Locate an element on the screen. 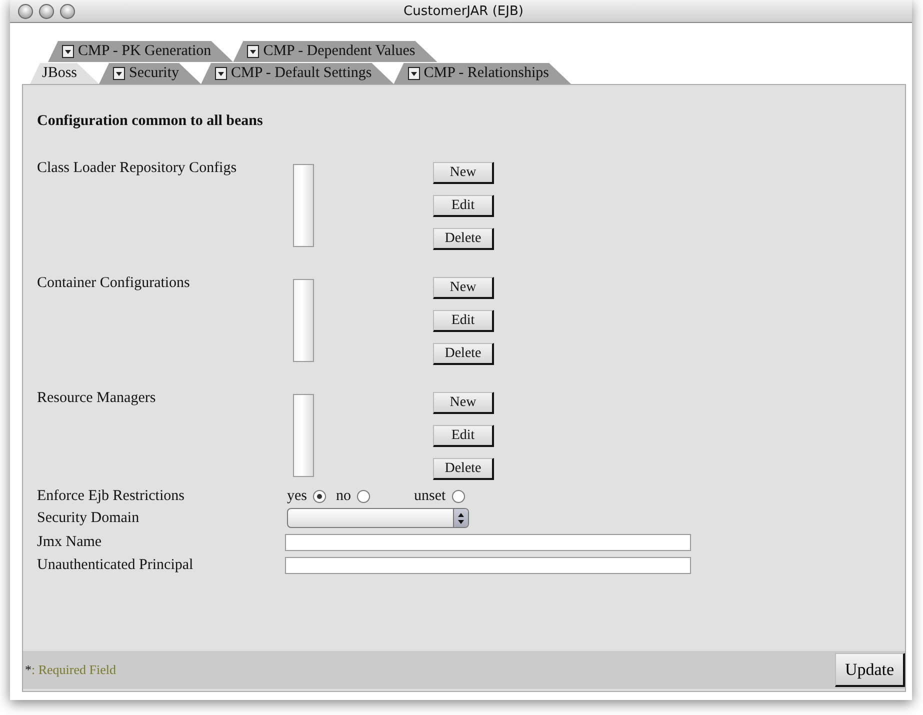 This screenshot has width=923, height=715. close-icon is located at coordinates (25, 11).